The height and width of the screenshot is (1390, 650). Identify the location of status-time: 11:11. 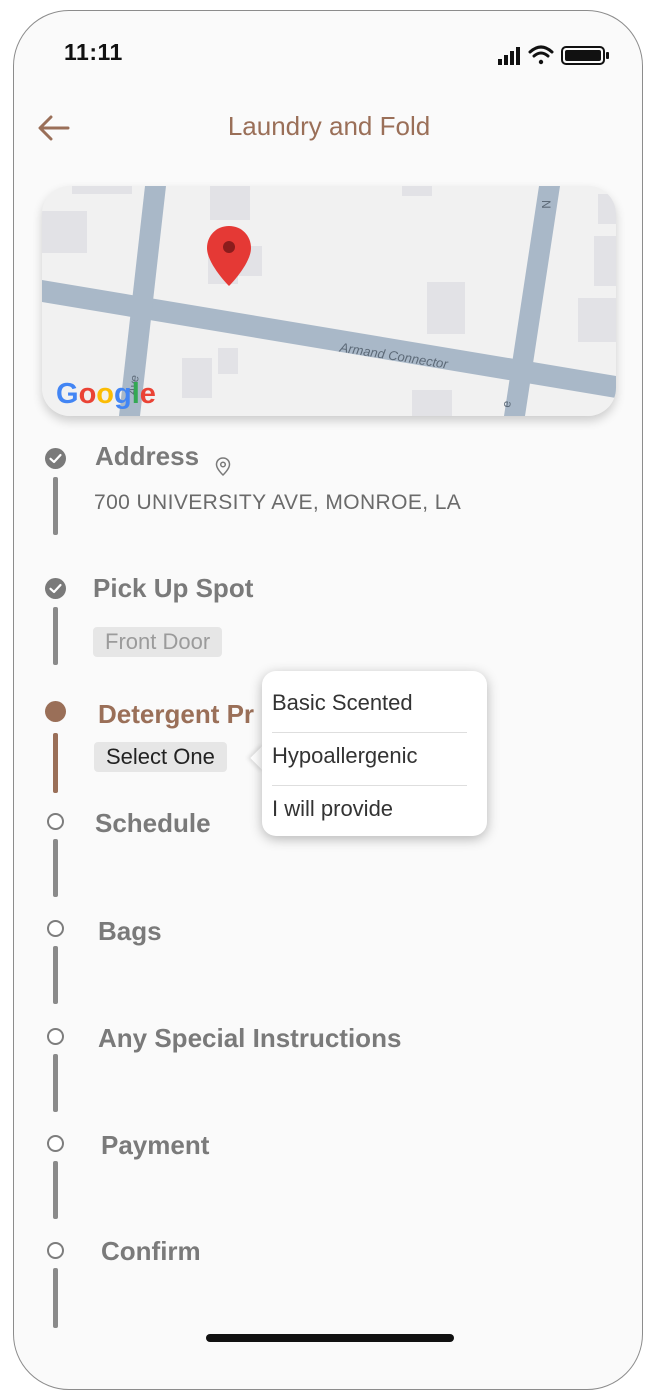
(93, 52).